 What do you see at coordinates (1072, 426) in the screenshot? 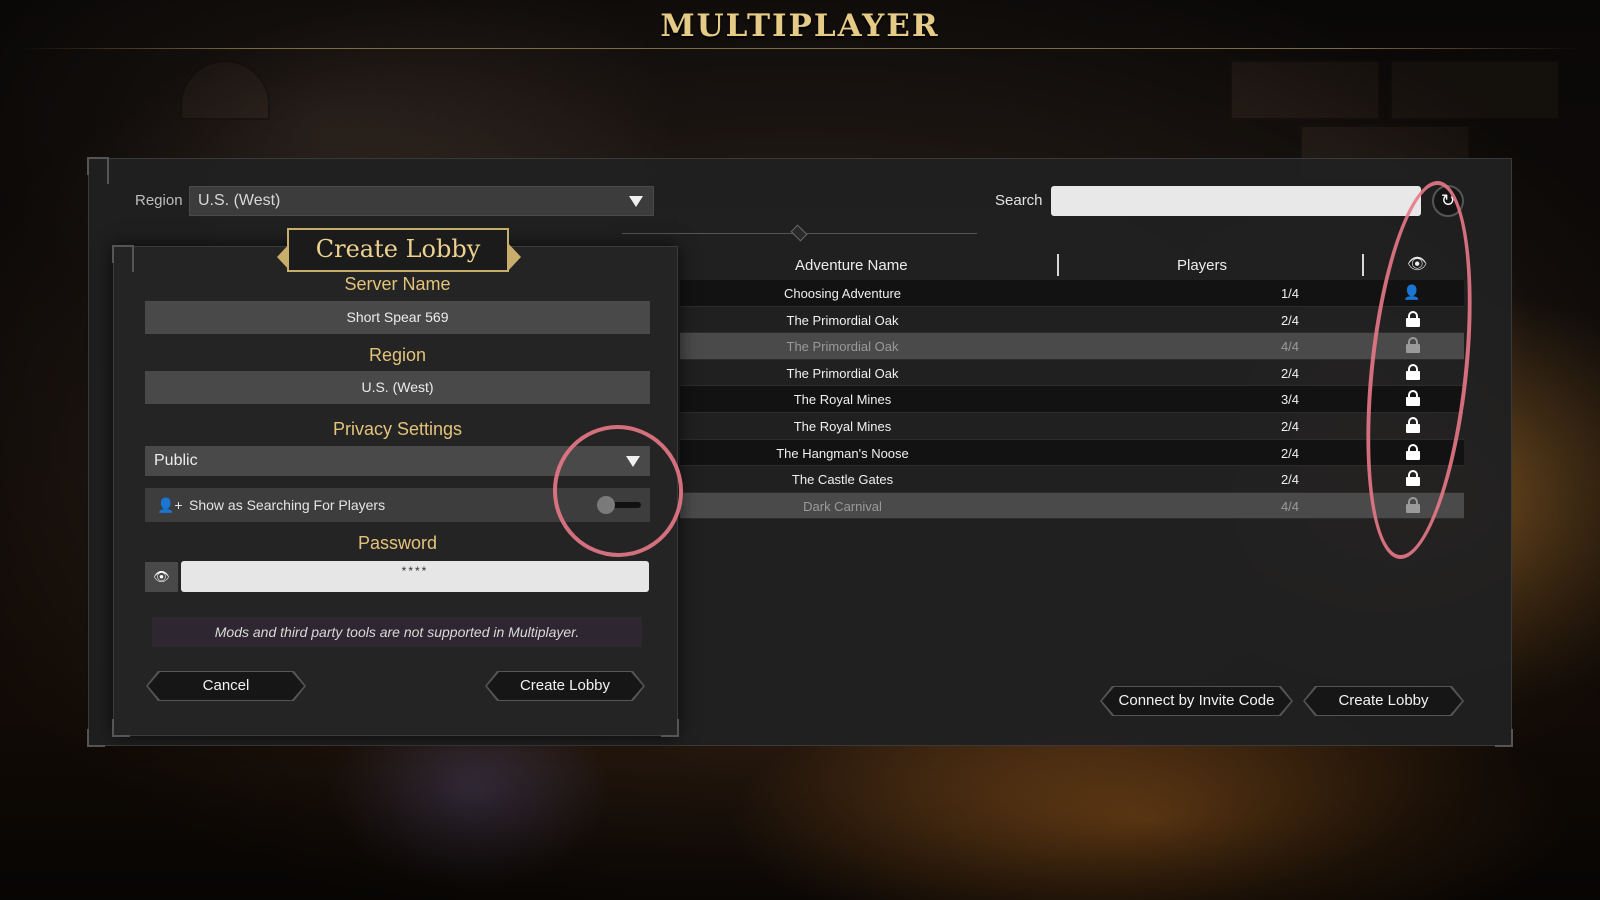
I see `table-row: The Royal Mines 2/4` at bounding box center [1072, 426].